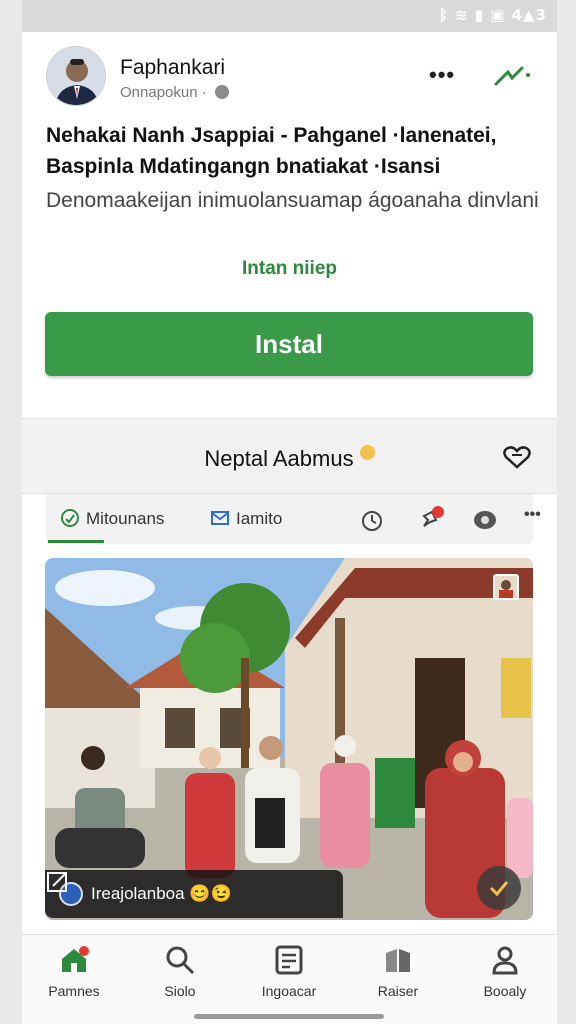 The height and width of the screenshot is (1024, 576). Describe the element at coordinates (289, 16) in the screenshot. I see `status-bar: ᛒ ≋ ▮ ▣ 4▲3` at that location.